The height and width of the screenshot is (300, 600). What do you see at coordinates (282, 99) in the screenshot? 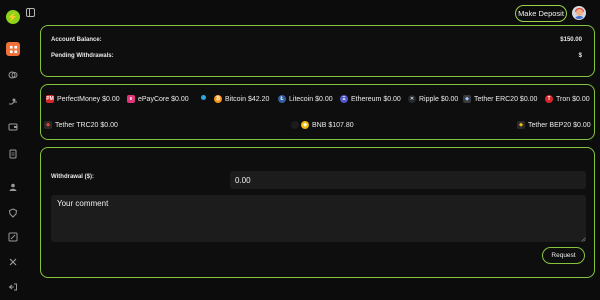
I see `litecoin-icon: Ł` at bounding box center [282, 99].